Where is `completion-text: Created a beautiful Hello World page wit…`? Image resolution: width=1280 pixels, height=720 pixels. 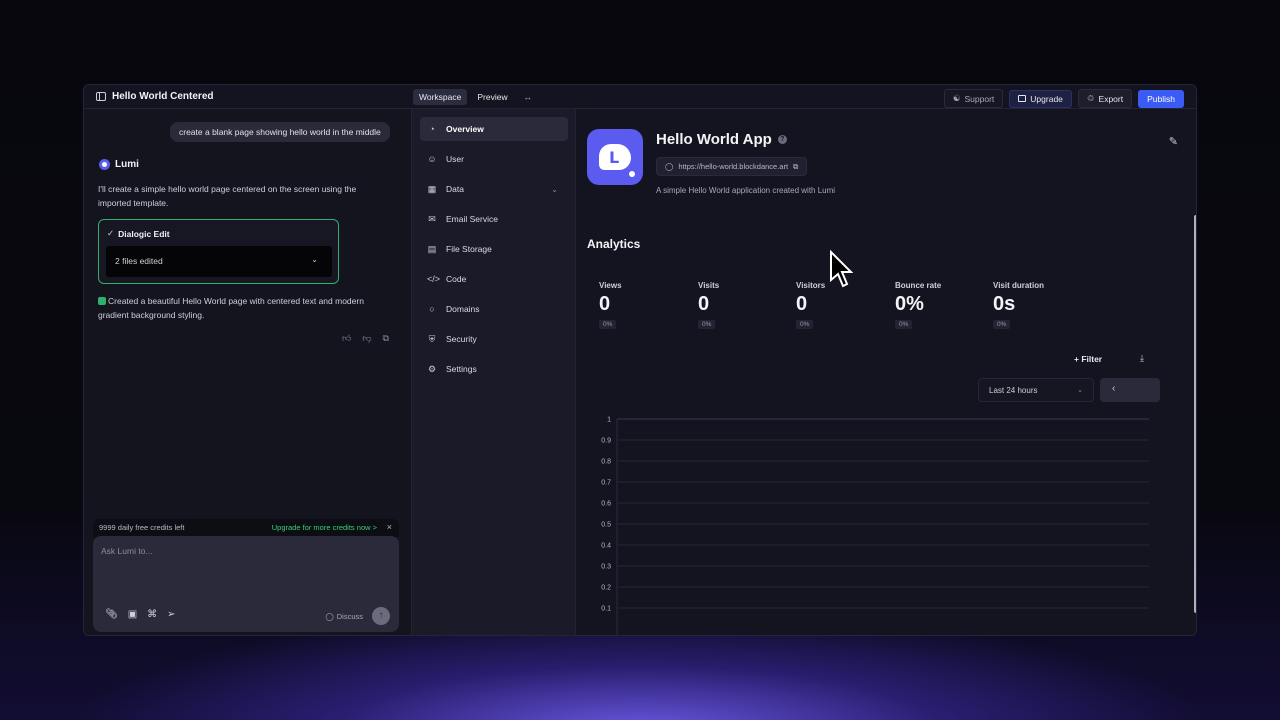
completion-text: Created a beautiful Hello World page wit… is located at coordinates (231, 308).